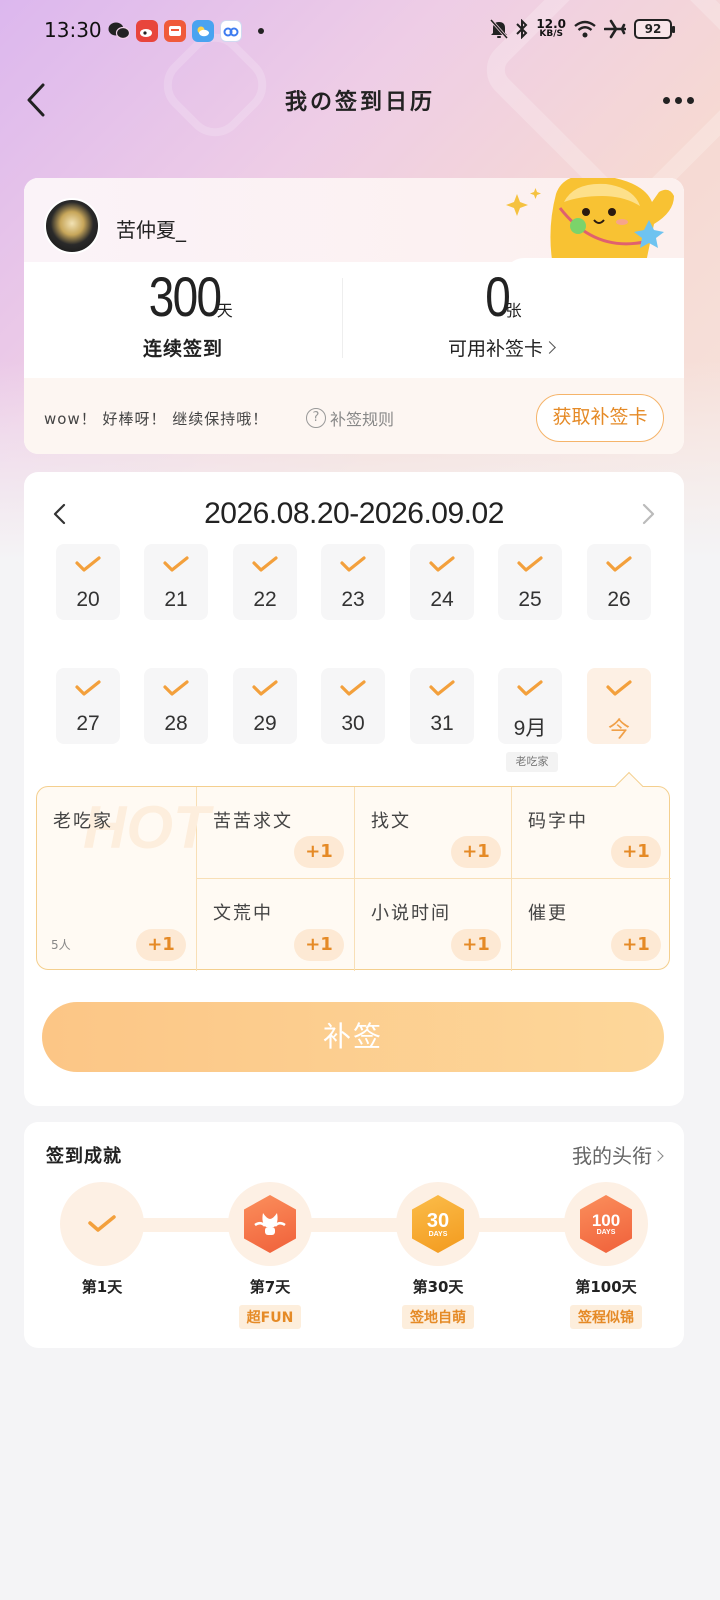  What do you see at coordinates (619, 599) in the screenshot?
I see `day-label: 26` at bounding box center [619, 599].